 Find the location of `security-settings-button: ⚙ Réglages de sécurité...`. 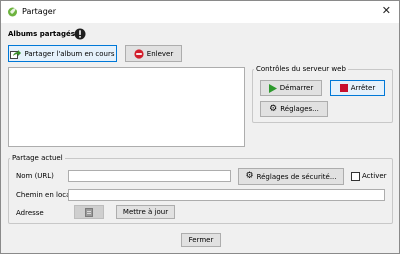

security-settings-button: ⚙ Réglages de sécurité... is located at coordinates (291, 176).